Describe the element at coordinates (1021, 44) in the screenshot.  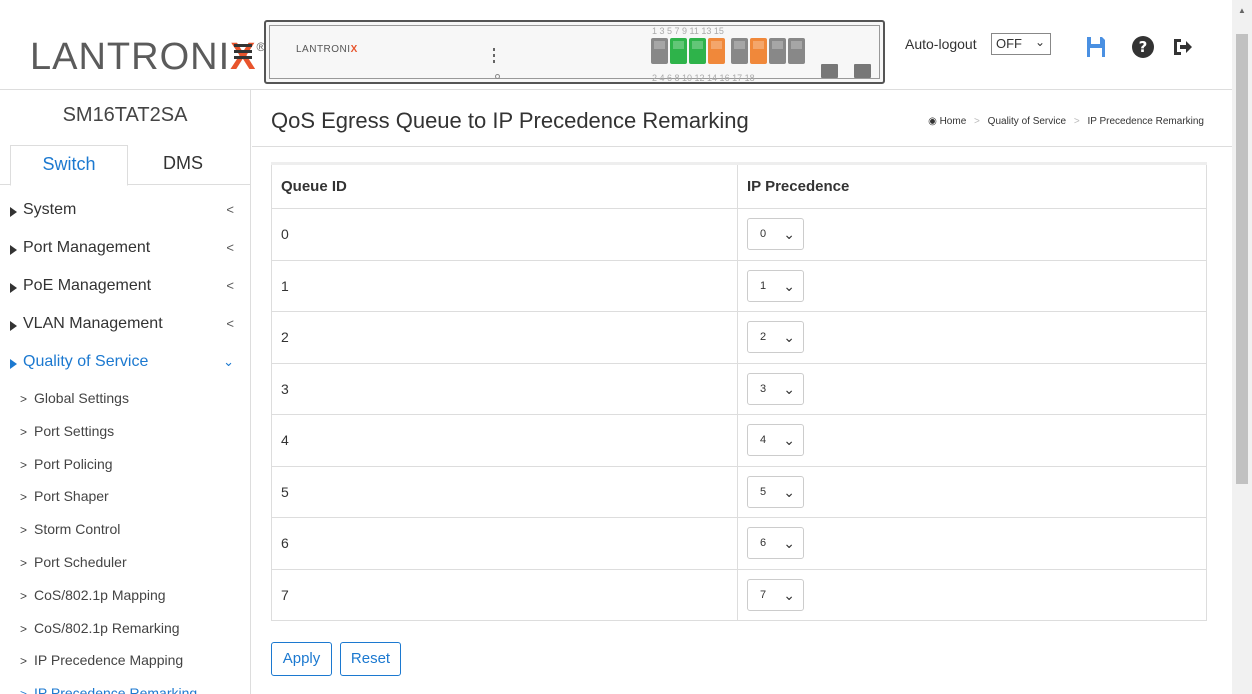
I see `auto-logout-select: OFF ⌄` at that location.